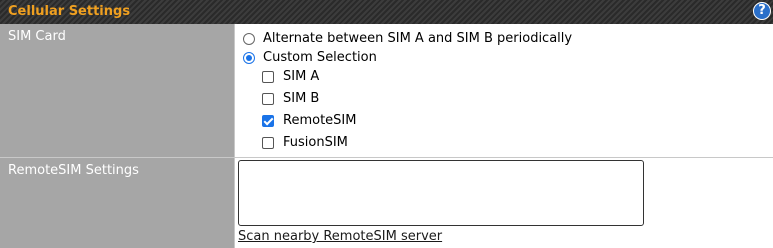  Describe the element at coordinates (301, 76) in the screenshot. I see `checkbox-sim-a-label: SIM A` at that location.